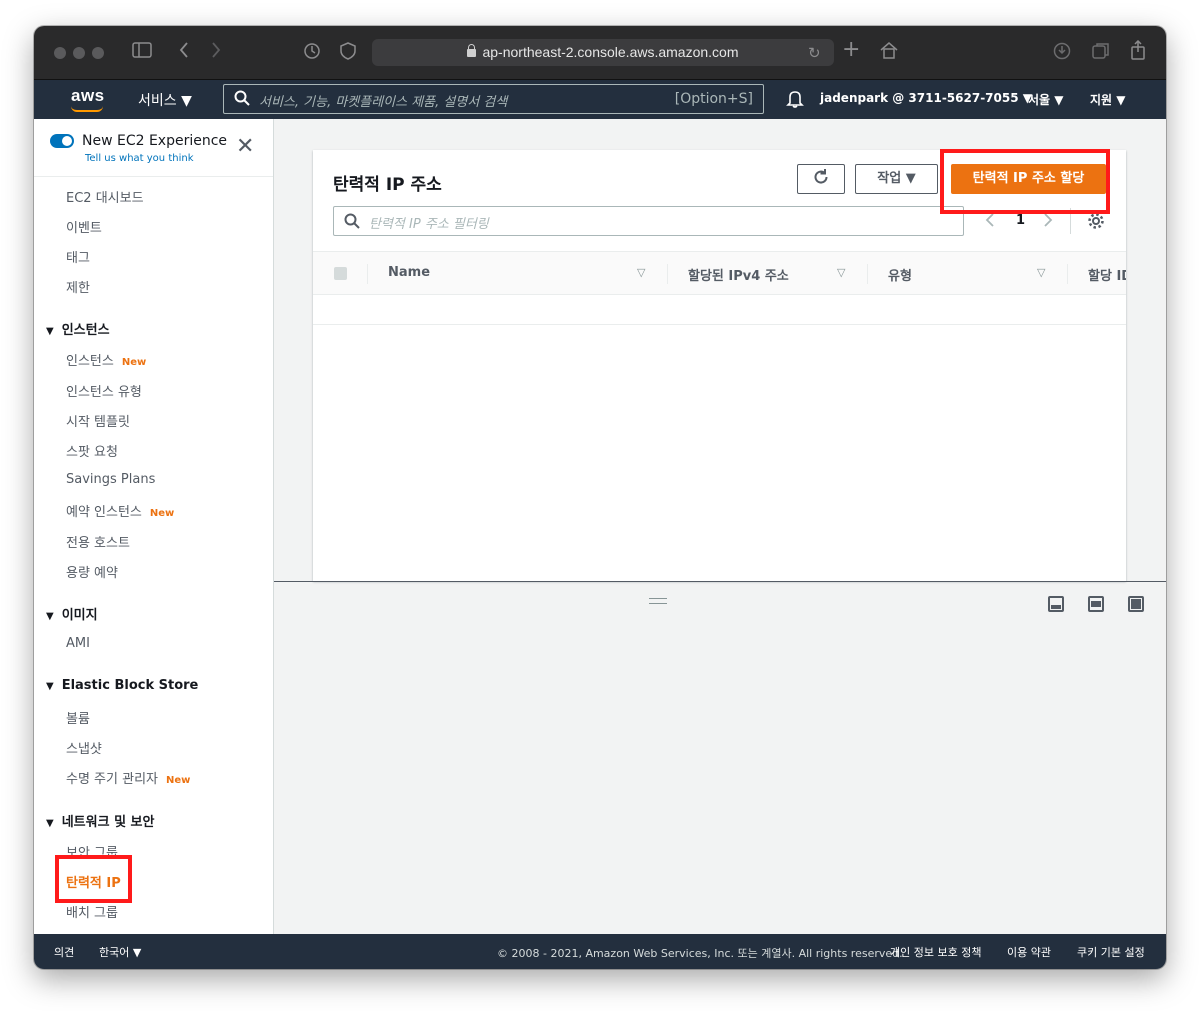 The width and height of the screenshot is (1200, 1011). Describe the element at coordinates (352, 223) in the screenshot. I see `search-icon` at that location.